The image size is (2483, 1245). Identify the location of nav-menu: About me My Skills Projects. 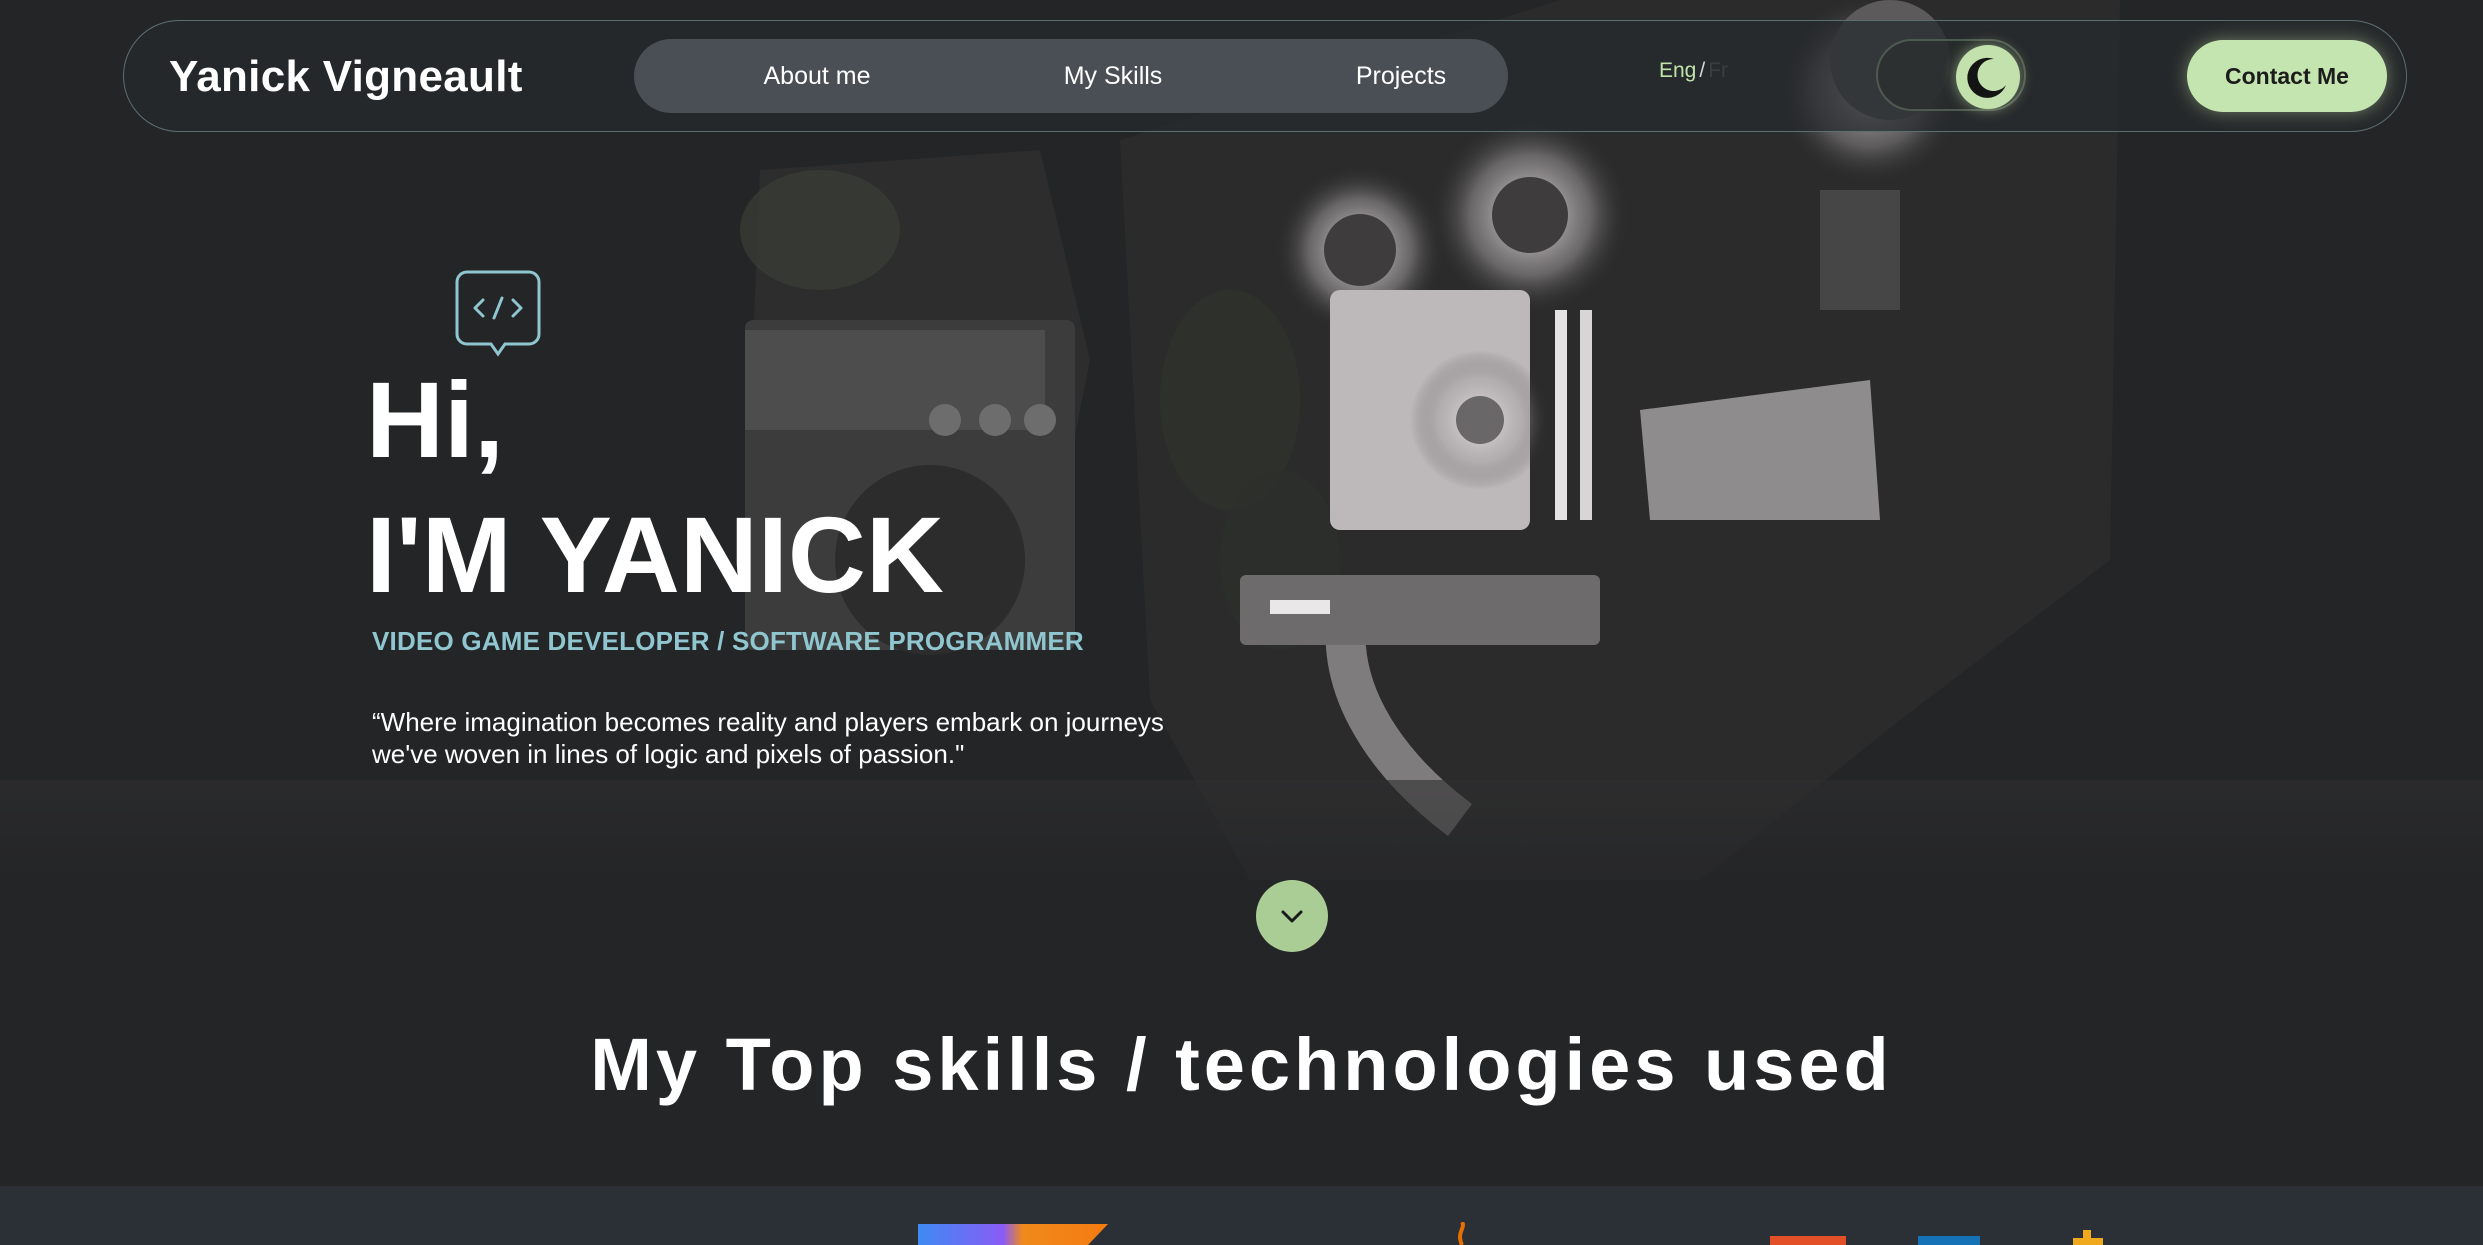
(1071, 76).